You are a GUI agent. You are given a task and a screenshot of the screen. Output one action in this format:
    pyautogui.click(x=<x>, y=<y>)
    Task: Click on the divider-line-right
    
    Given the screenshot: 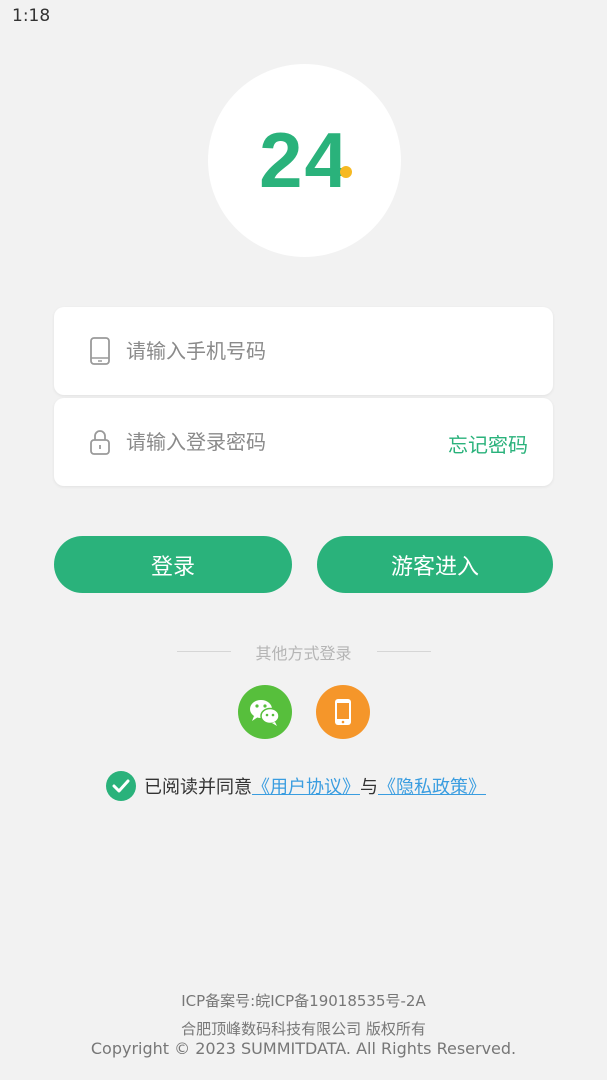 What is the action you would take?
    pyautogui.click(x=404, y=651)
    